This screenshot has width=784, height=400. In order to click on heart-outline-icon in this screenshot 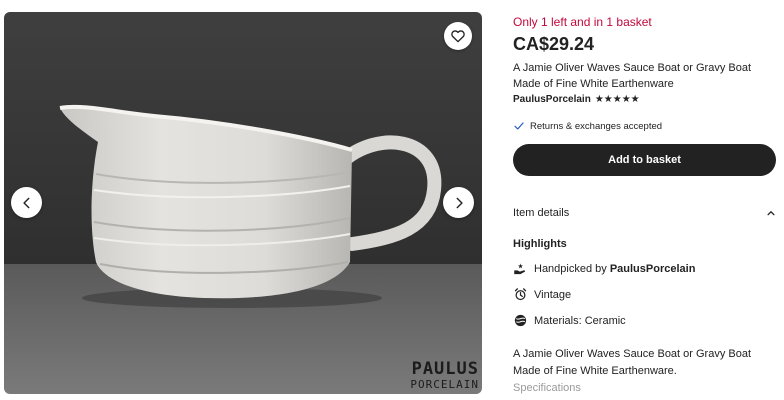, I will do `click(458, 36)`.